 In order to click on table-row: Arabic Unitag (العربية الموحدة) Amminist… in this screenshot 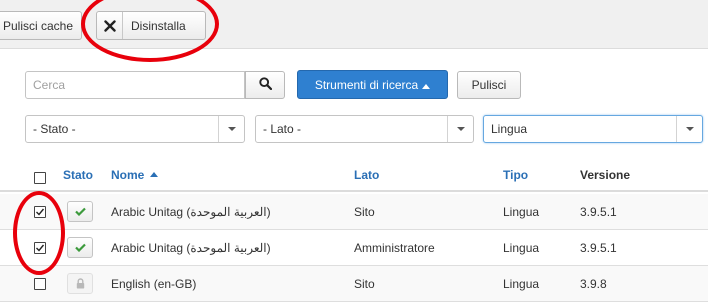, I will do `click(354, 248)`.